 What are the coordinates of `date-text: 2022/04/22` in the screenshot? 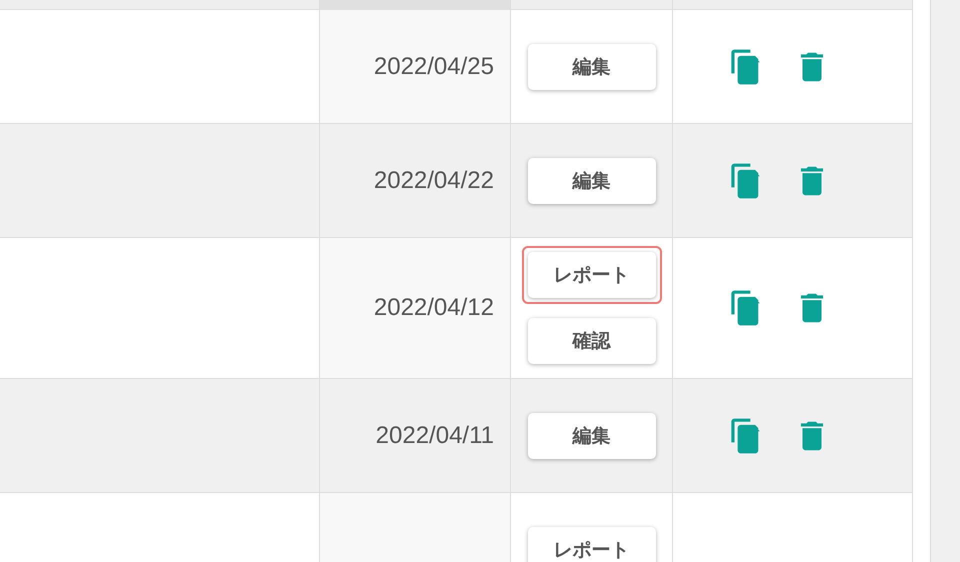 It's located at (434, 180).